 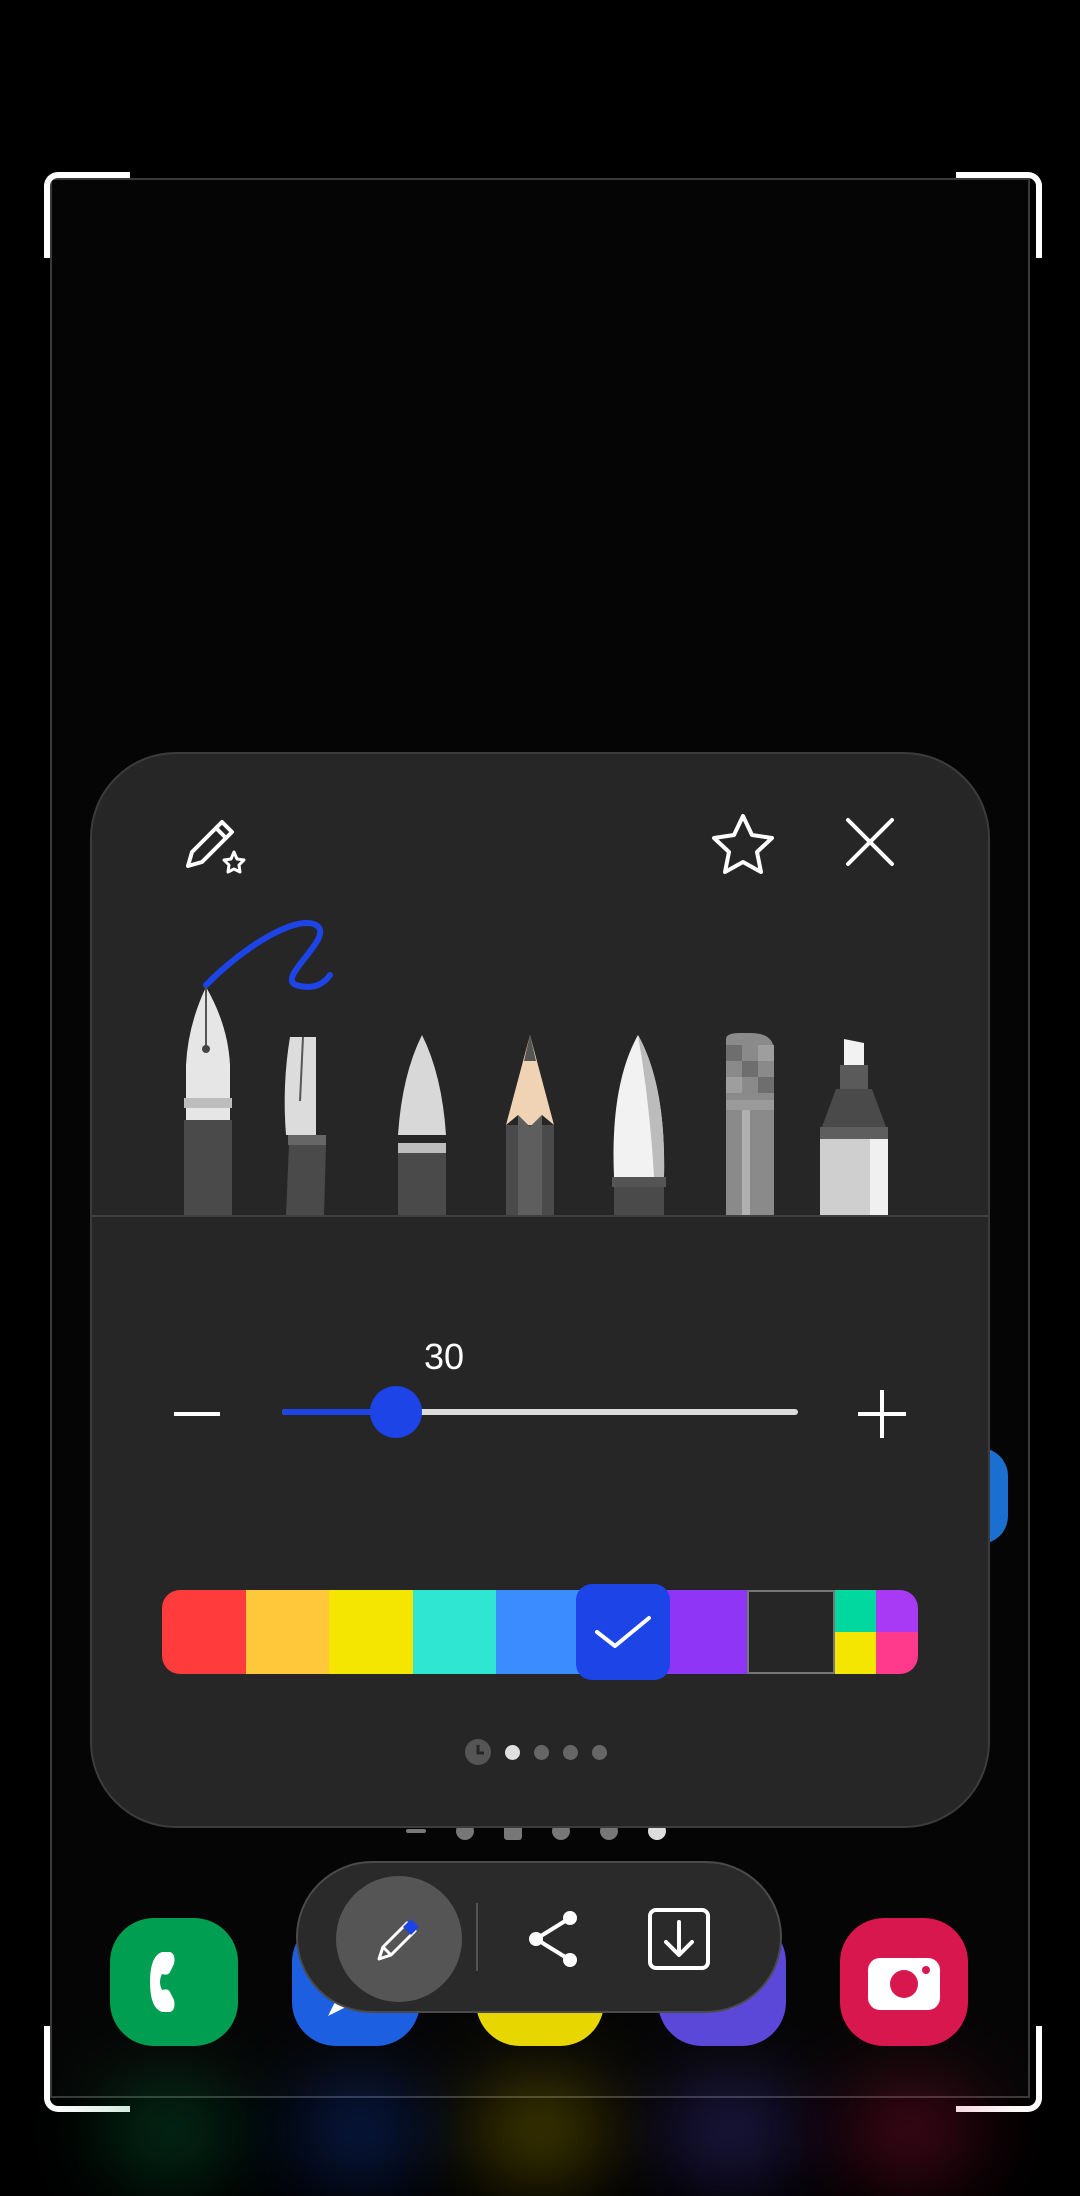 I want to click on size-slider-thumb, so click(x=395, y=1412).